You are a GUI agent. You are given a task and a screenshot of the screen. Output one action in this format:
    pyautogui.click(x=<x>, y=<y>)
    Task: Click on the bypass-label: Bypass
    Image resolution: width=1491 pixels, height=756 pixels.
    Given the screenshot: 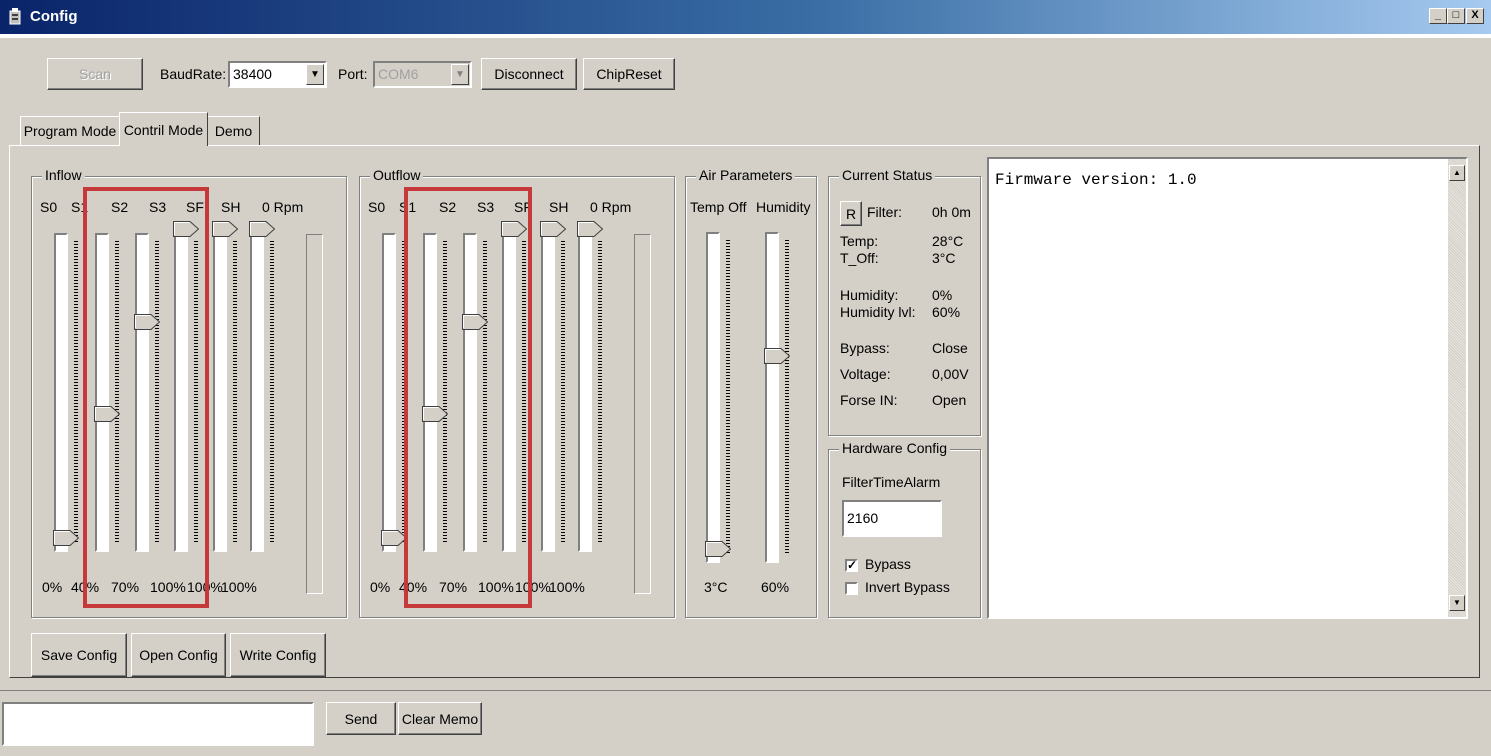 What is the action you would take?
    pyautogui.click(x=888, y=564)
    